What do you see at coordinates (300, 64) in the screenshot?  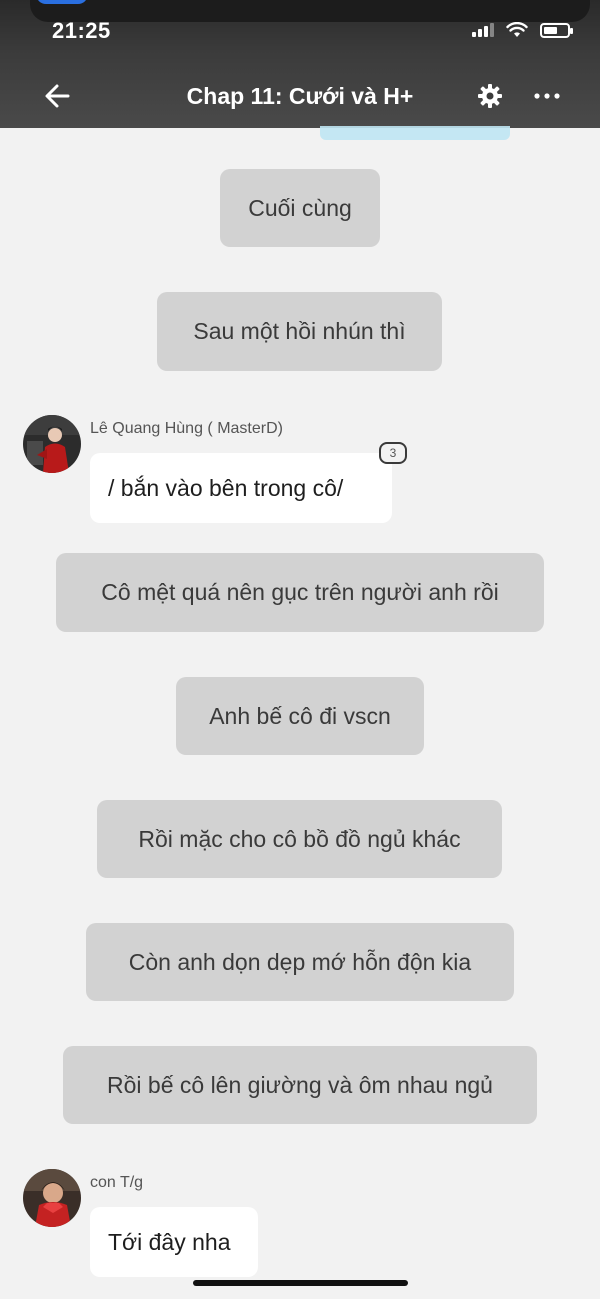 I see `app-header: 21:25 Chap 11: Cưới và H+` at bounding box center [300, 64].